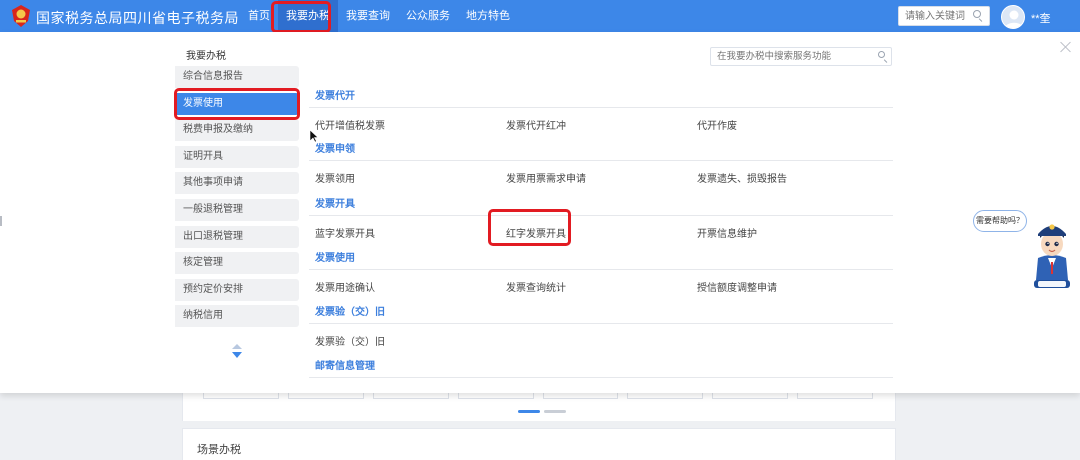  I want to click on service-tiles, so click(538, 396).